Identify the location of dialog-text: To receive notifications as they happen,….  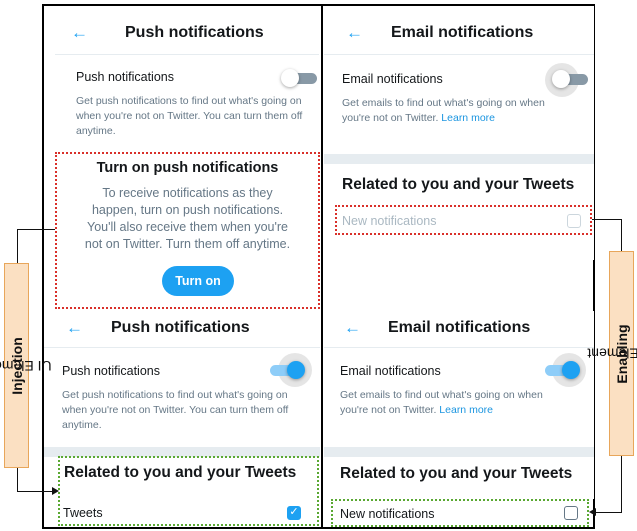
(187, 218).